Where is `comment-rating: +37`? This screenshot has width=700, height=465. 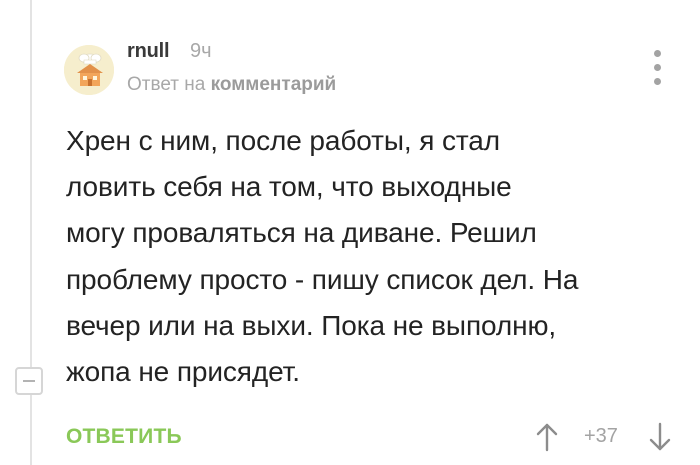
comment-rating: +37 is located at coordinates (601, 436).